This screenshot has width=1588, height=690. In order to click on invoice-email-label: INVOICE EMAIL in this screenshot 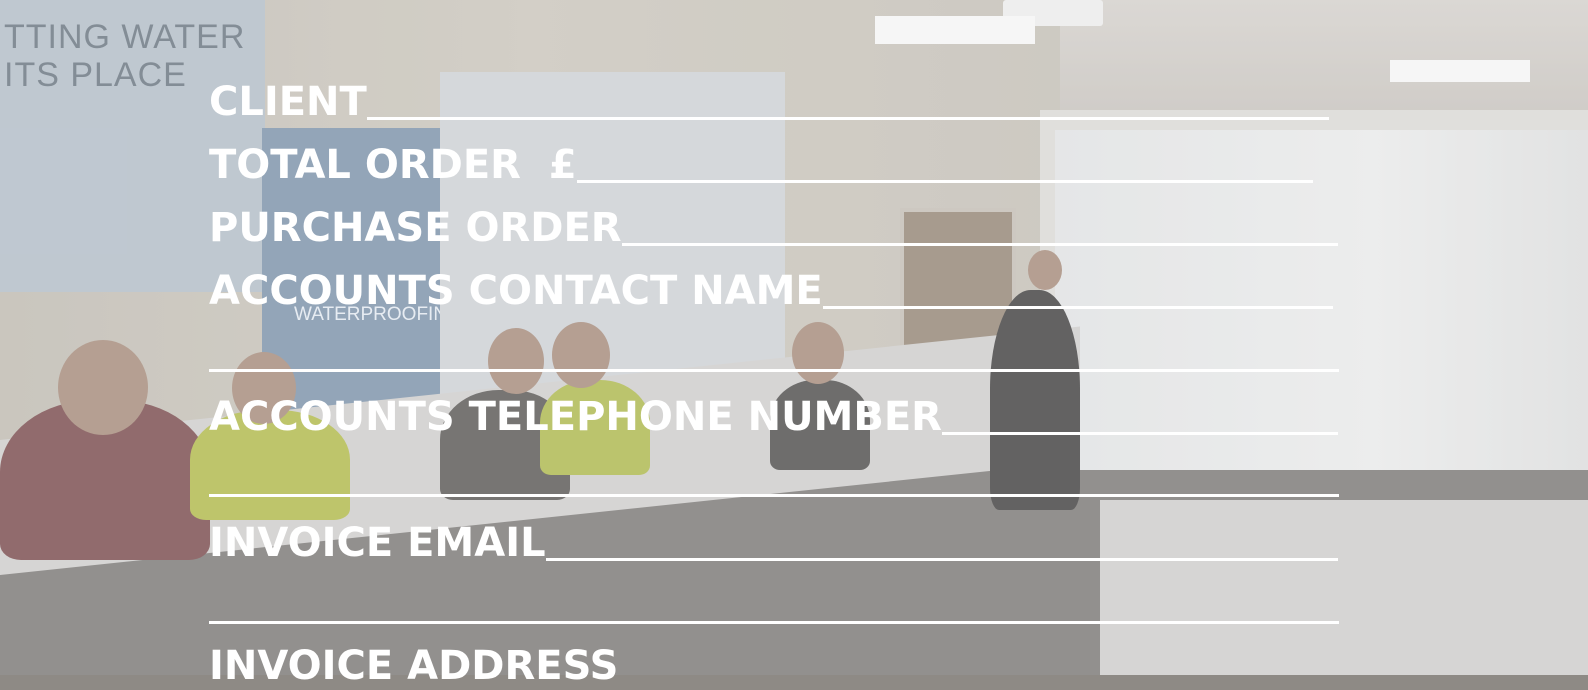, I will do `click(377, 543)`.